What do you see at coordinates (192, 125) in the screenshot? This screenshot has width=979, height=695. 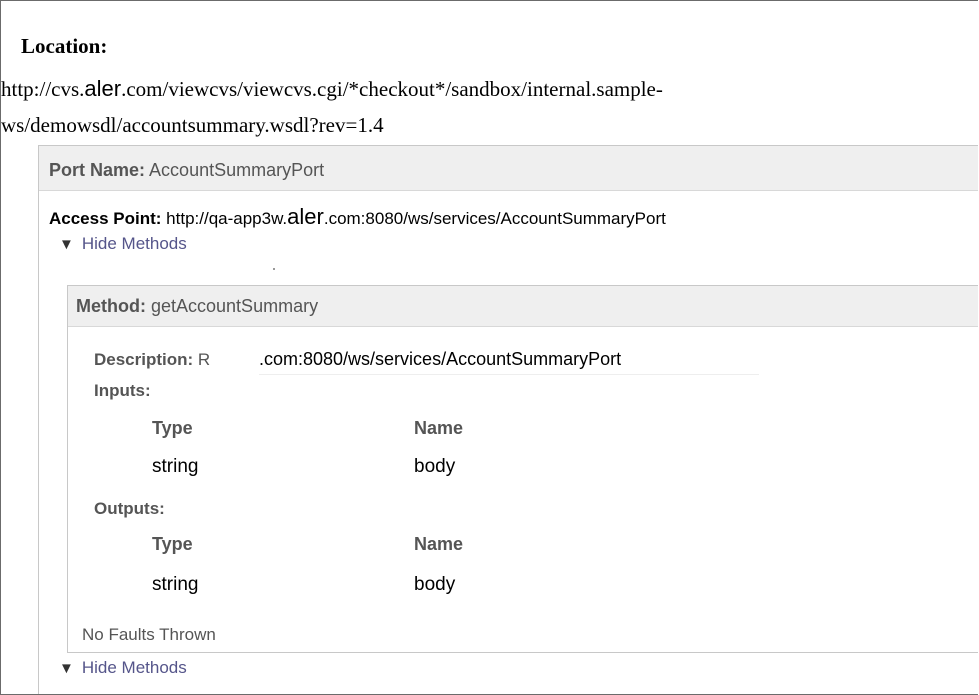 I see `location-url-line-2: ws/demowsdl/accountsummary.wsdl?rev=1.4` at bounding box center [192, 125].